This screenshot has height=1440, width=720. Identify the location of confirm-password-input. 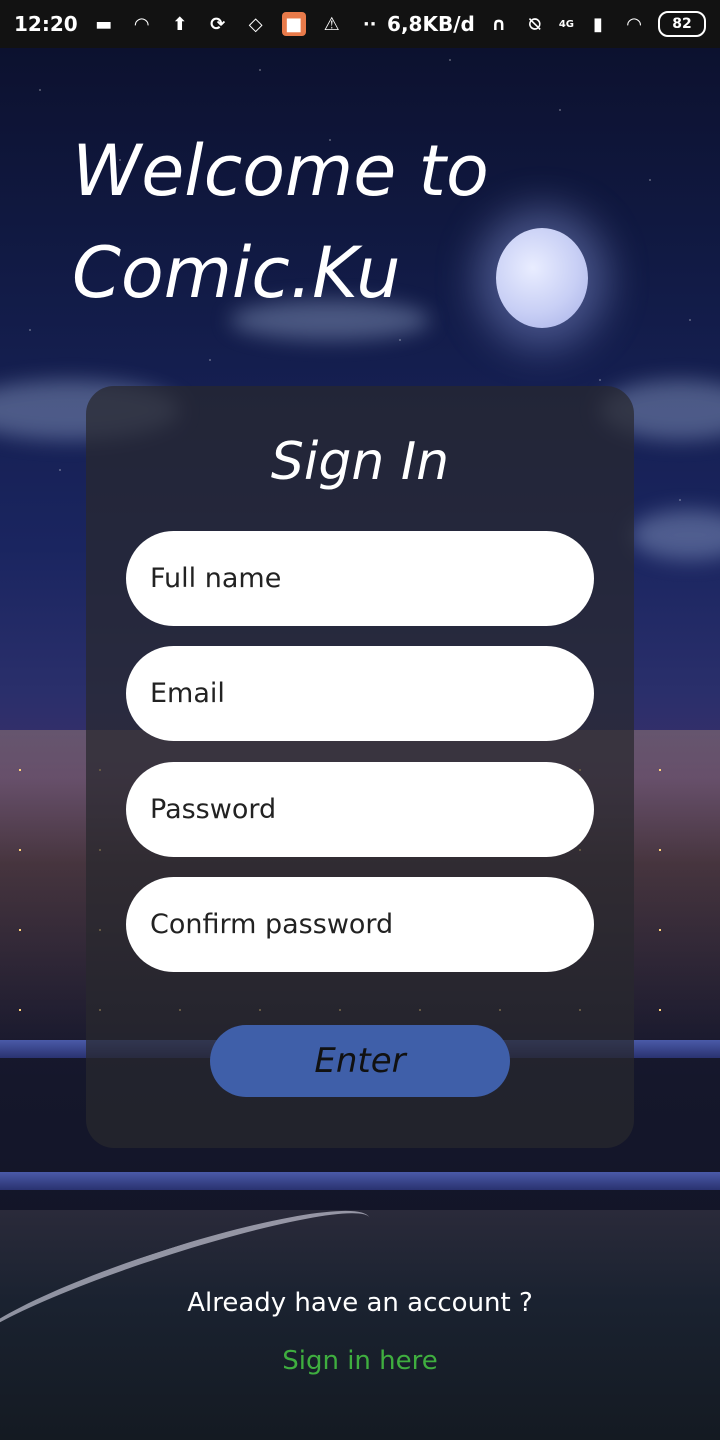
(360, 924).